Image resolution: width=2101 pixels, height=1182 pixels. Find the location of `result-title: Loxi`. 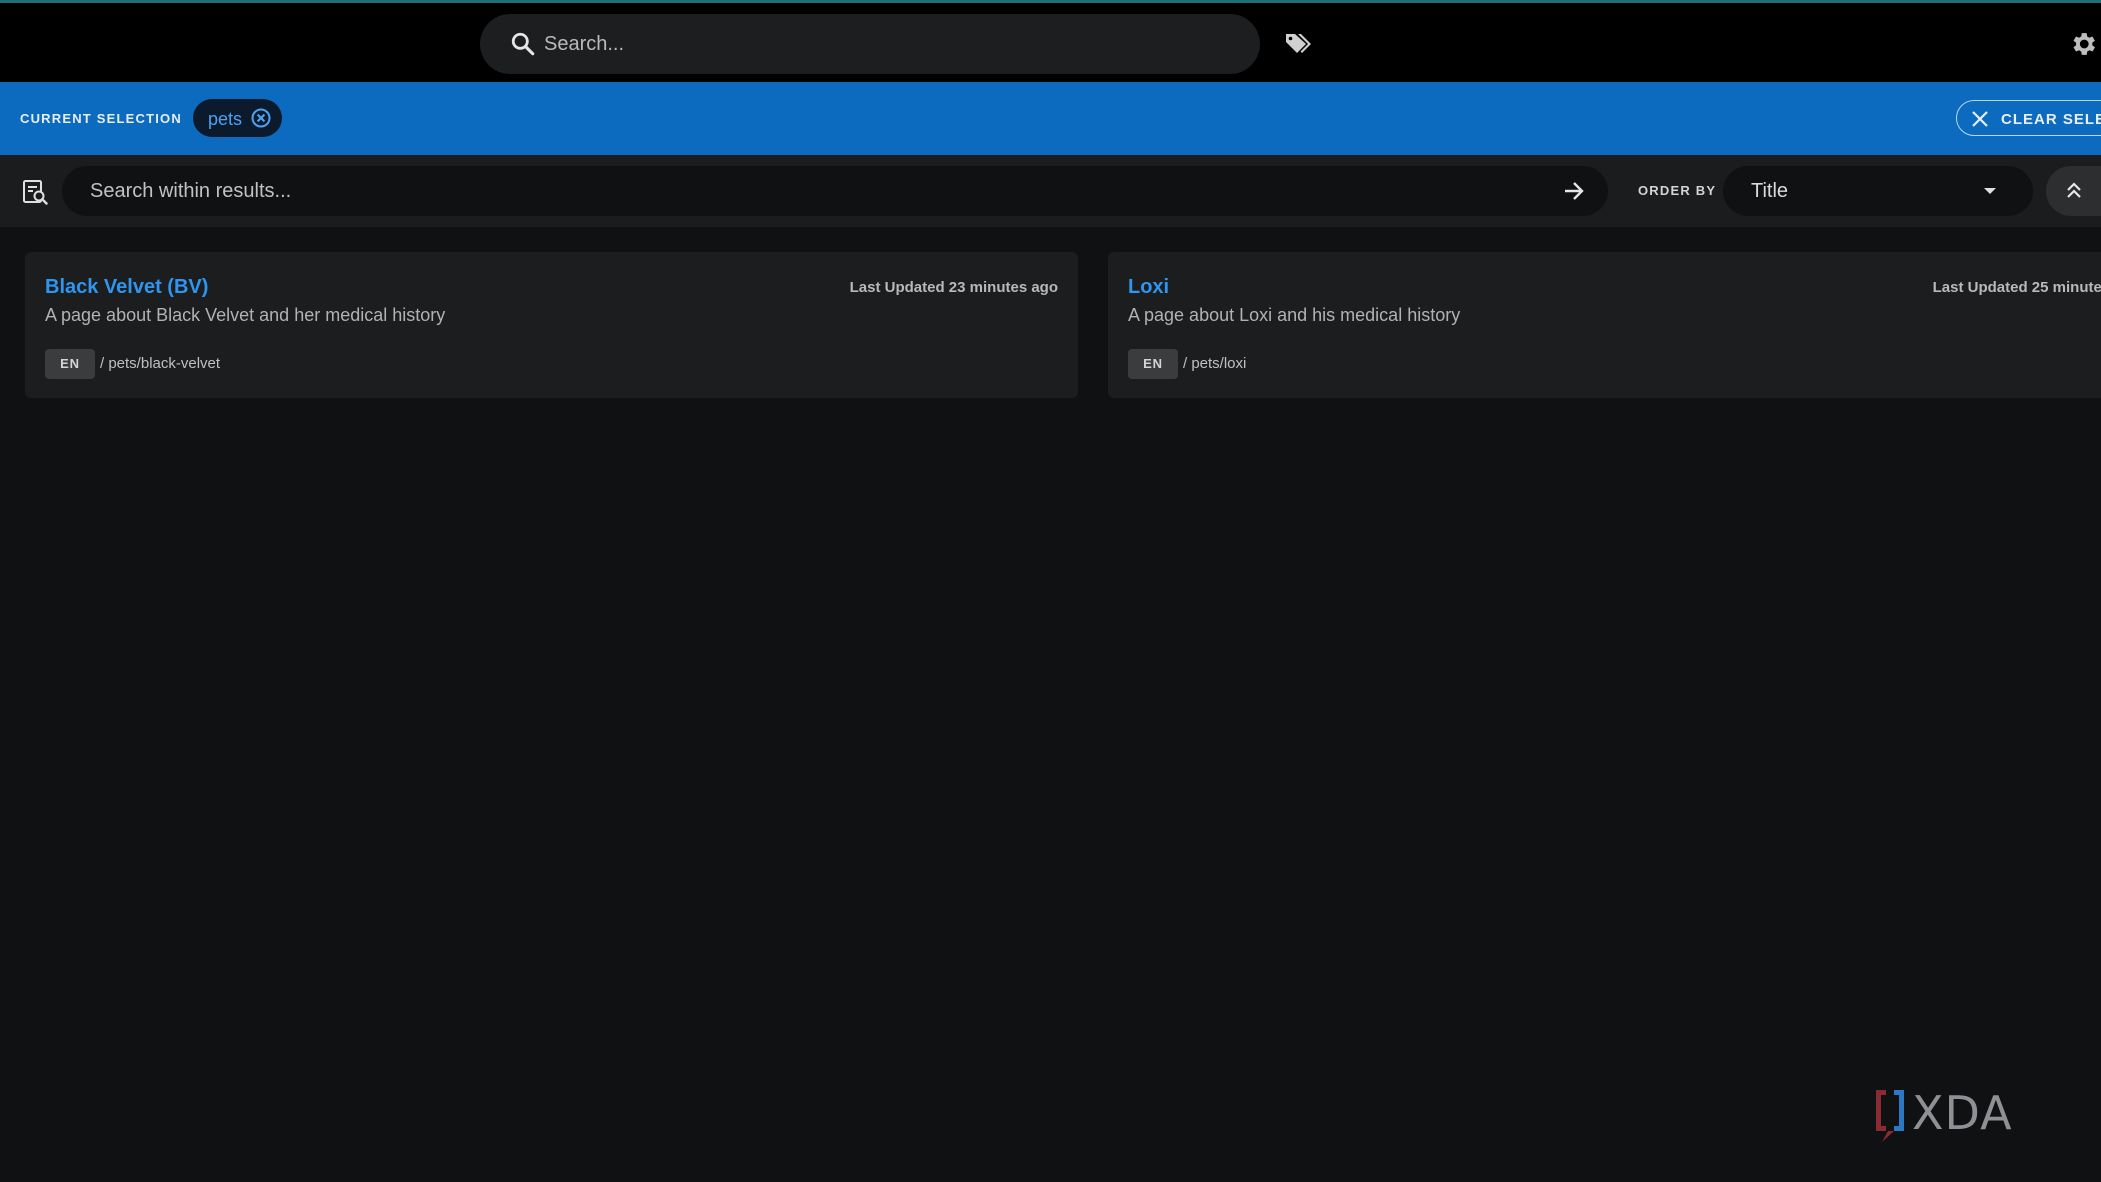

result-title: Loxi is located at coordinates (1148, 287).